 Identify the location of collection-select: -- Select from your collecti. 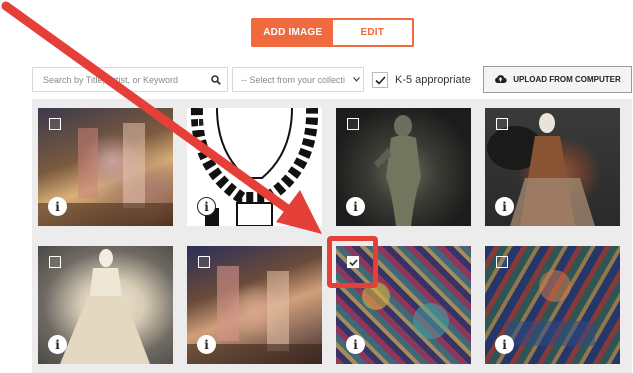
(298, 79).